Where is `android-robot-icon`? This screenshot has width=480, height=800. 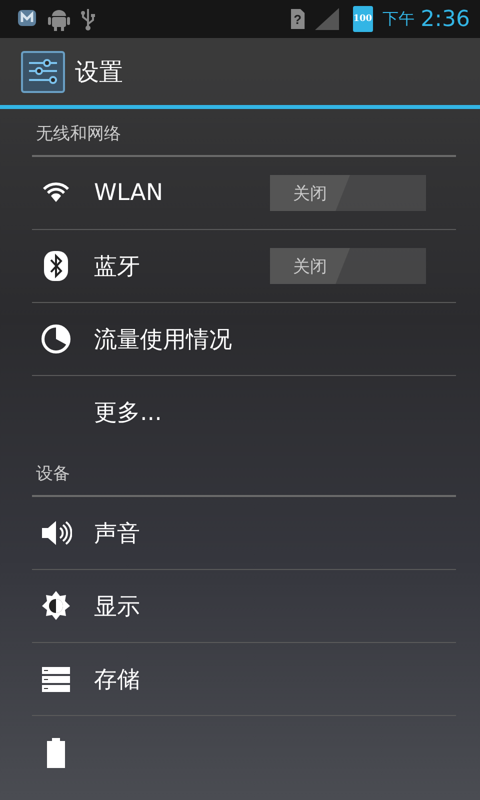
android-robot-icon is located at coordinates (59, 19).